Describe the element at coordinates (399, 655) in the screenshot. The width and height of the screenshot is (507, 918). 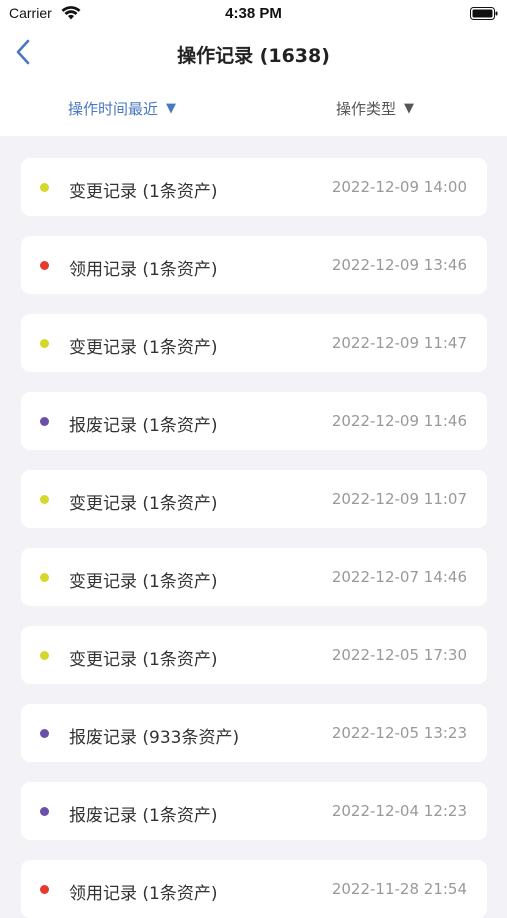
I see `record-time: 2022-12-05 17:30` at that location.